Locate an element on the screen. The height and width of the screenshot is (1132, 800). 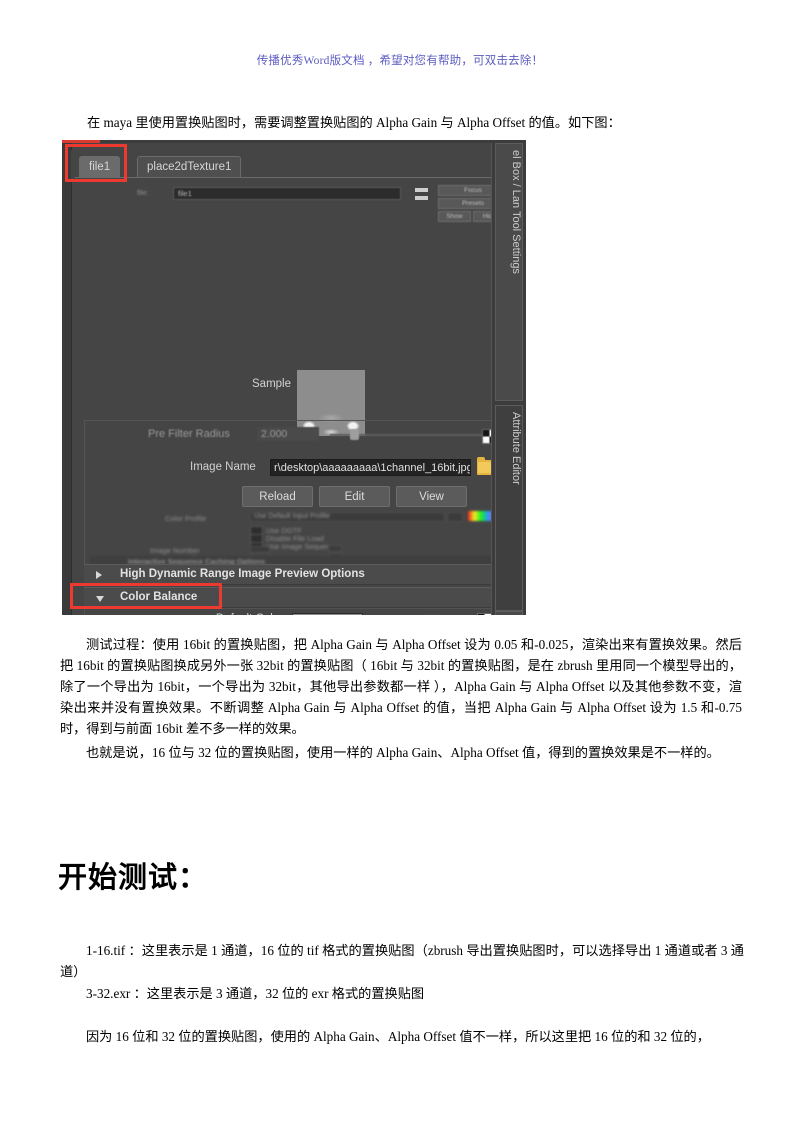
section-color-balance-label: Color Balance is located at coordinates (159, 597).